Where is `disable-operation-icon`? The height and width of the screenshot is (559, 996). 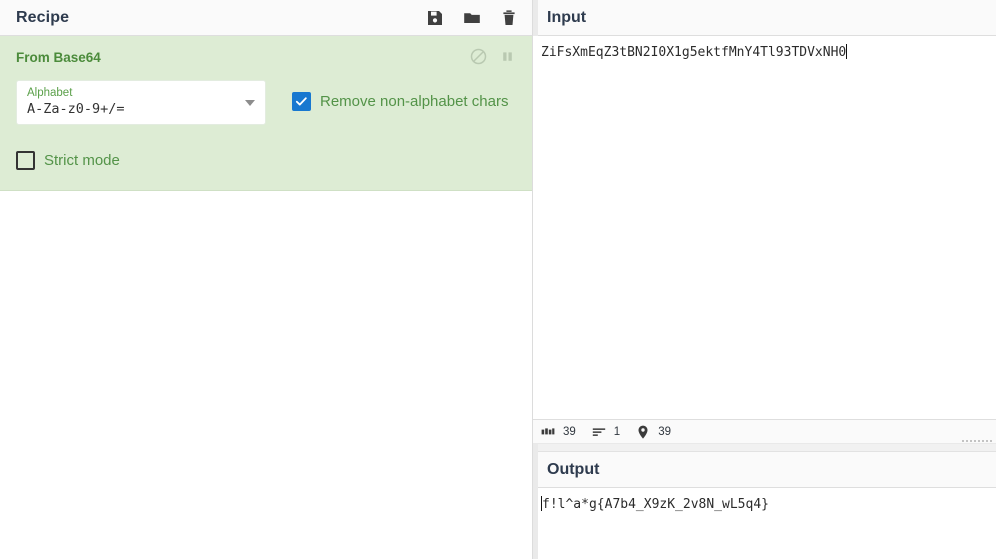
disable-operation-icon is located at coordinates (478, 56).